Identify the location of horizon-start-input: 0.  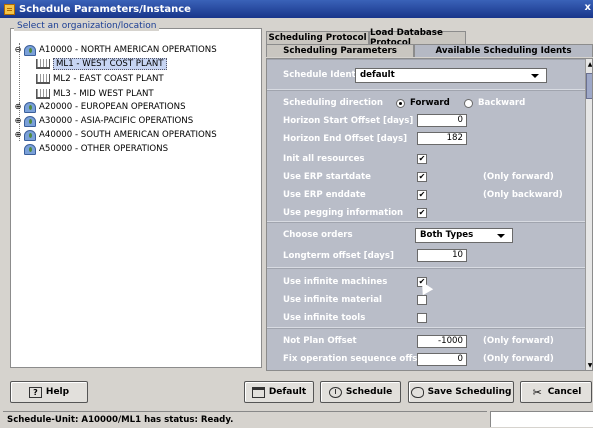
(442, 120).